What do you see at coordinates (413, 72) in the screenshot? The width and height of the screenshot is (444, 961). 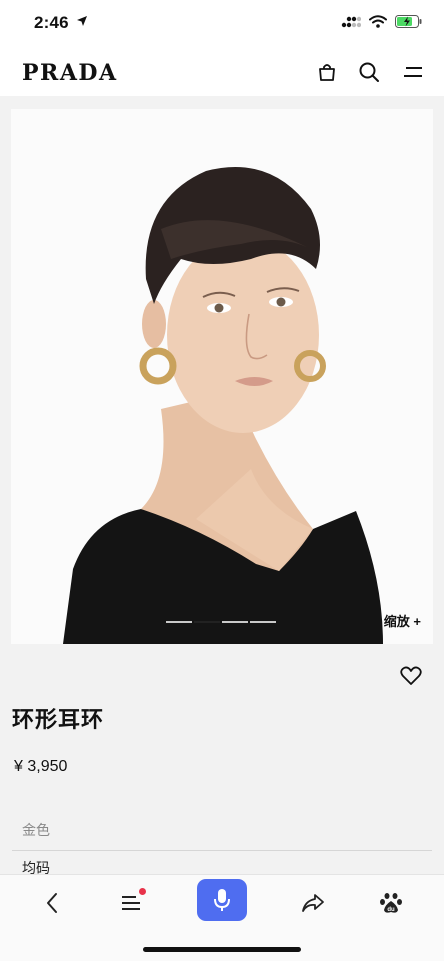 I see `menu-icon` at bounding box center [413, 72].